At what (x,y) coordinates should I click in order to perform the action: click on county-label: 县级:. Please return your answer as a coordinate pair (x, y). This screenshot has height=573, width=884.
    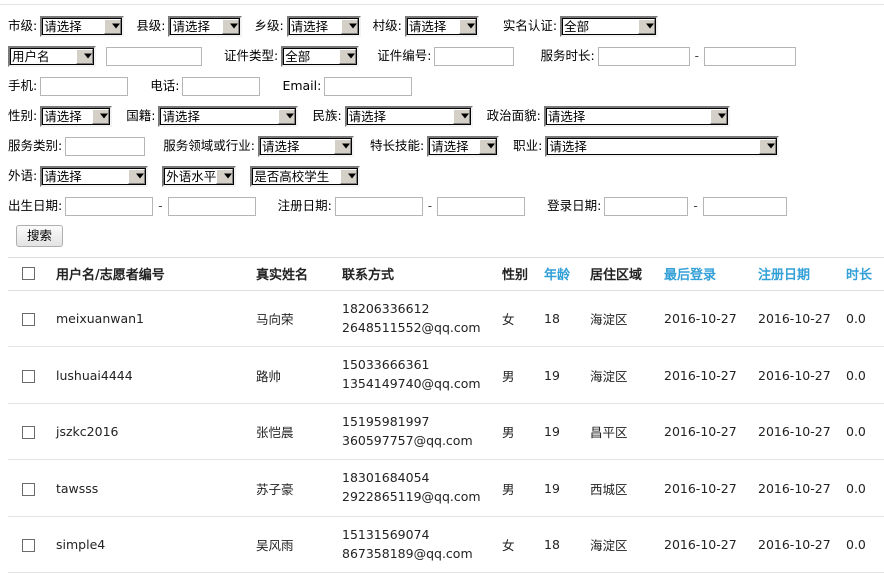
    Looking at the image, I should click on (151, 25).